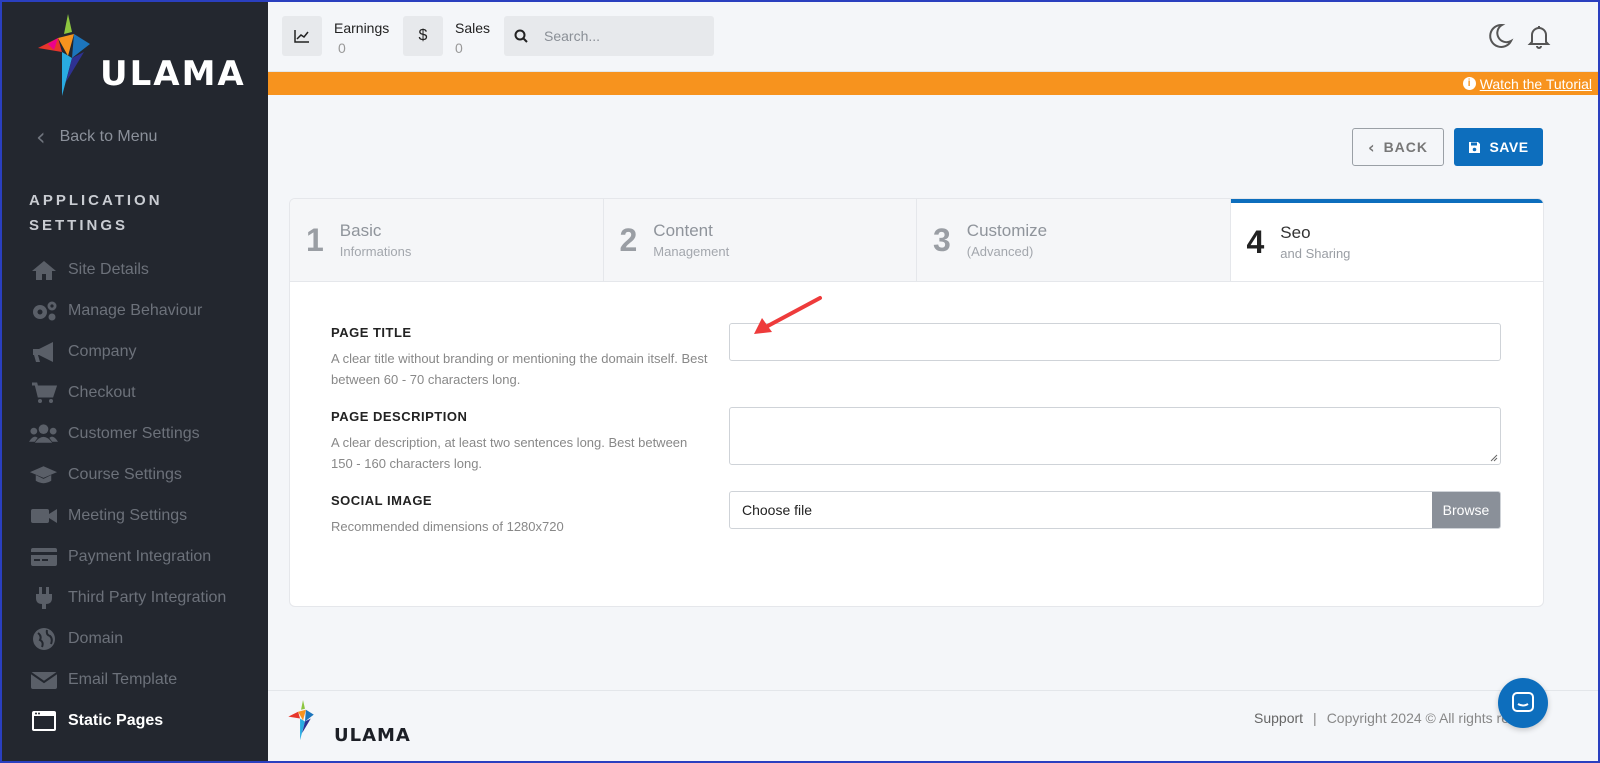 The image size is (1600, 763). What do you see at coordinates (1509, 147) in the screenshot?
I see `save-button-label: SAVE` at bounding box center [1509, 147].